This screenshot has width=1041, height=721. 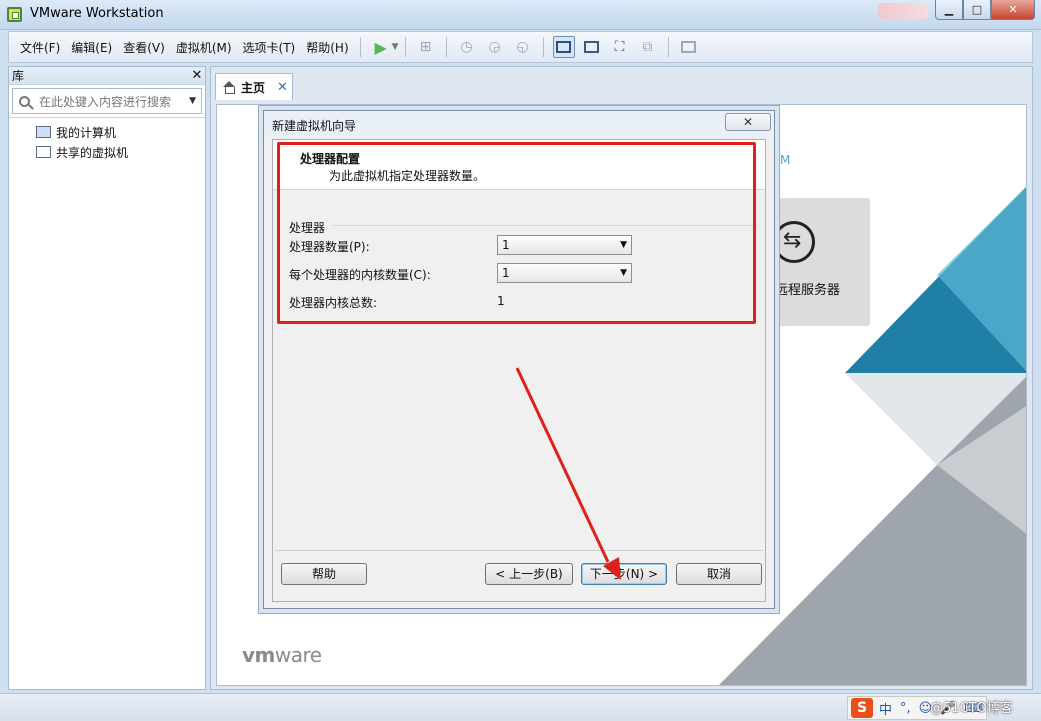 What do you see at coordinates (298, 655) in the screenshot?
I see `logo-ware: ware` at bounding box center [298, 655].